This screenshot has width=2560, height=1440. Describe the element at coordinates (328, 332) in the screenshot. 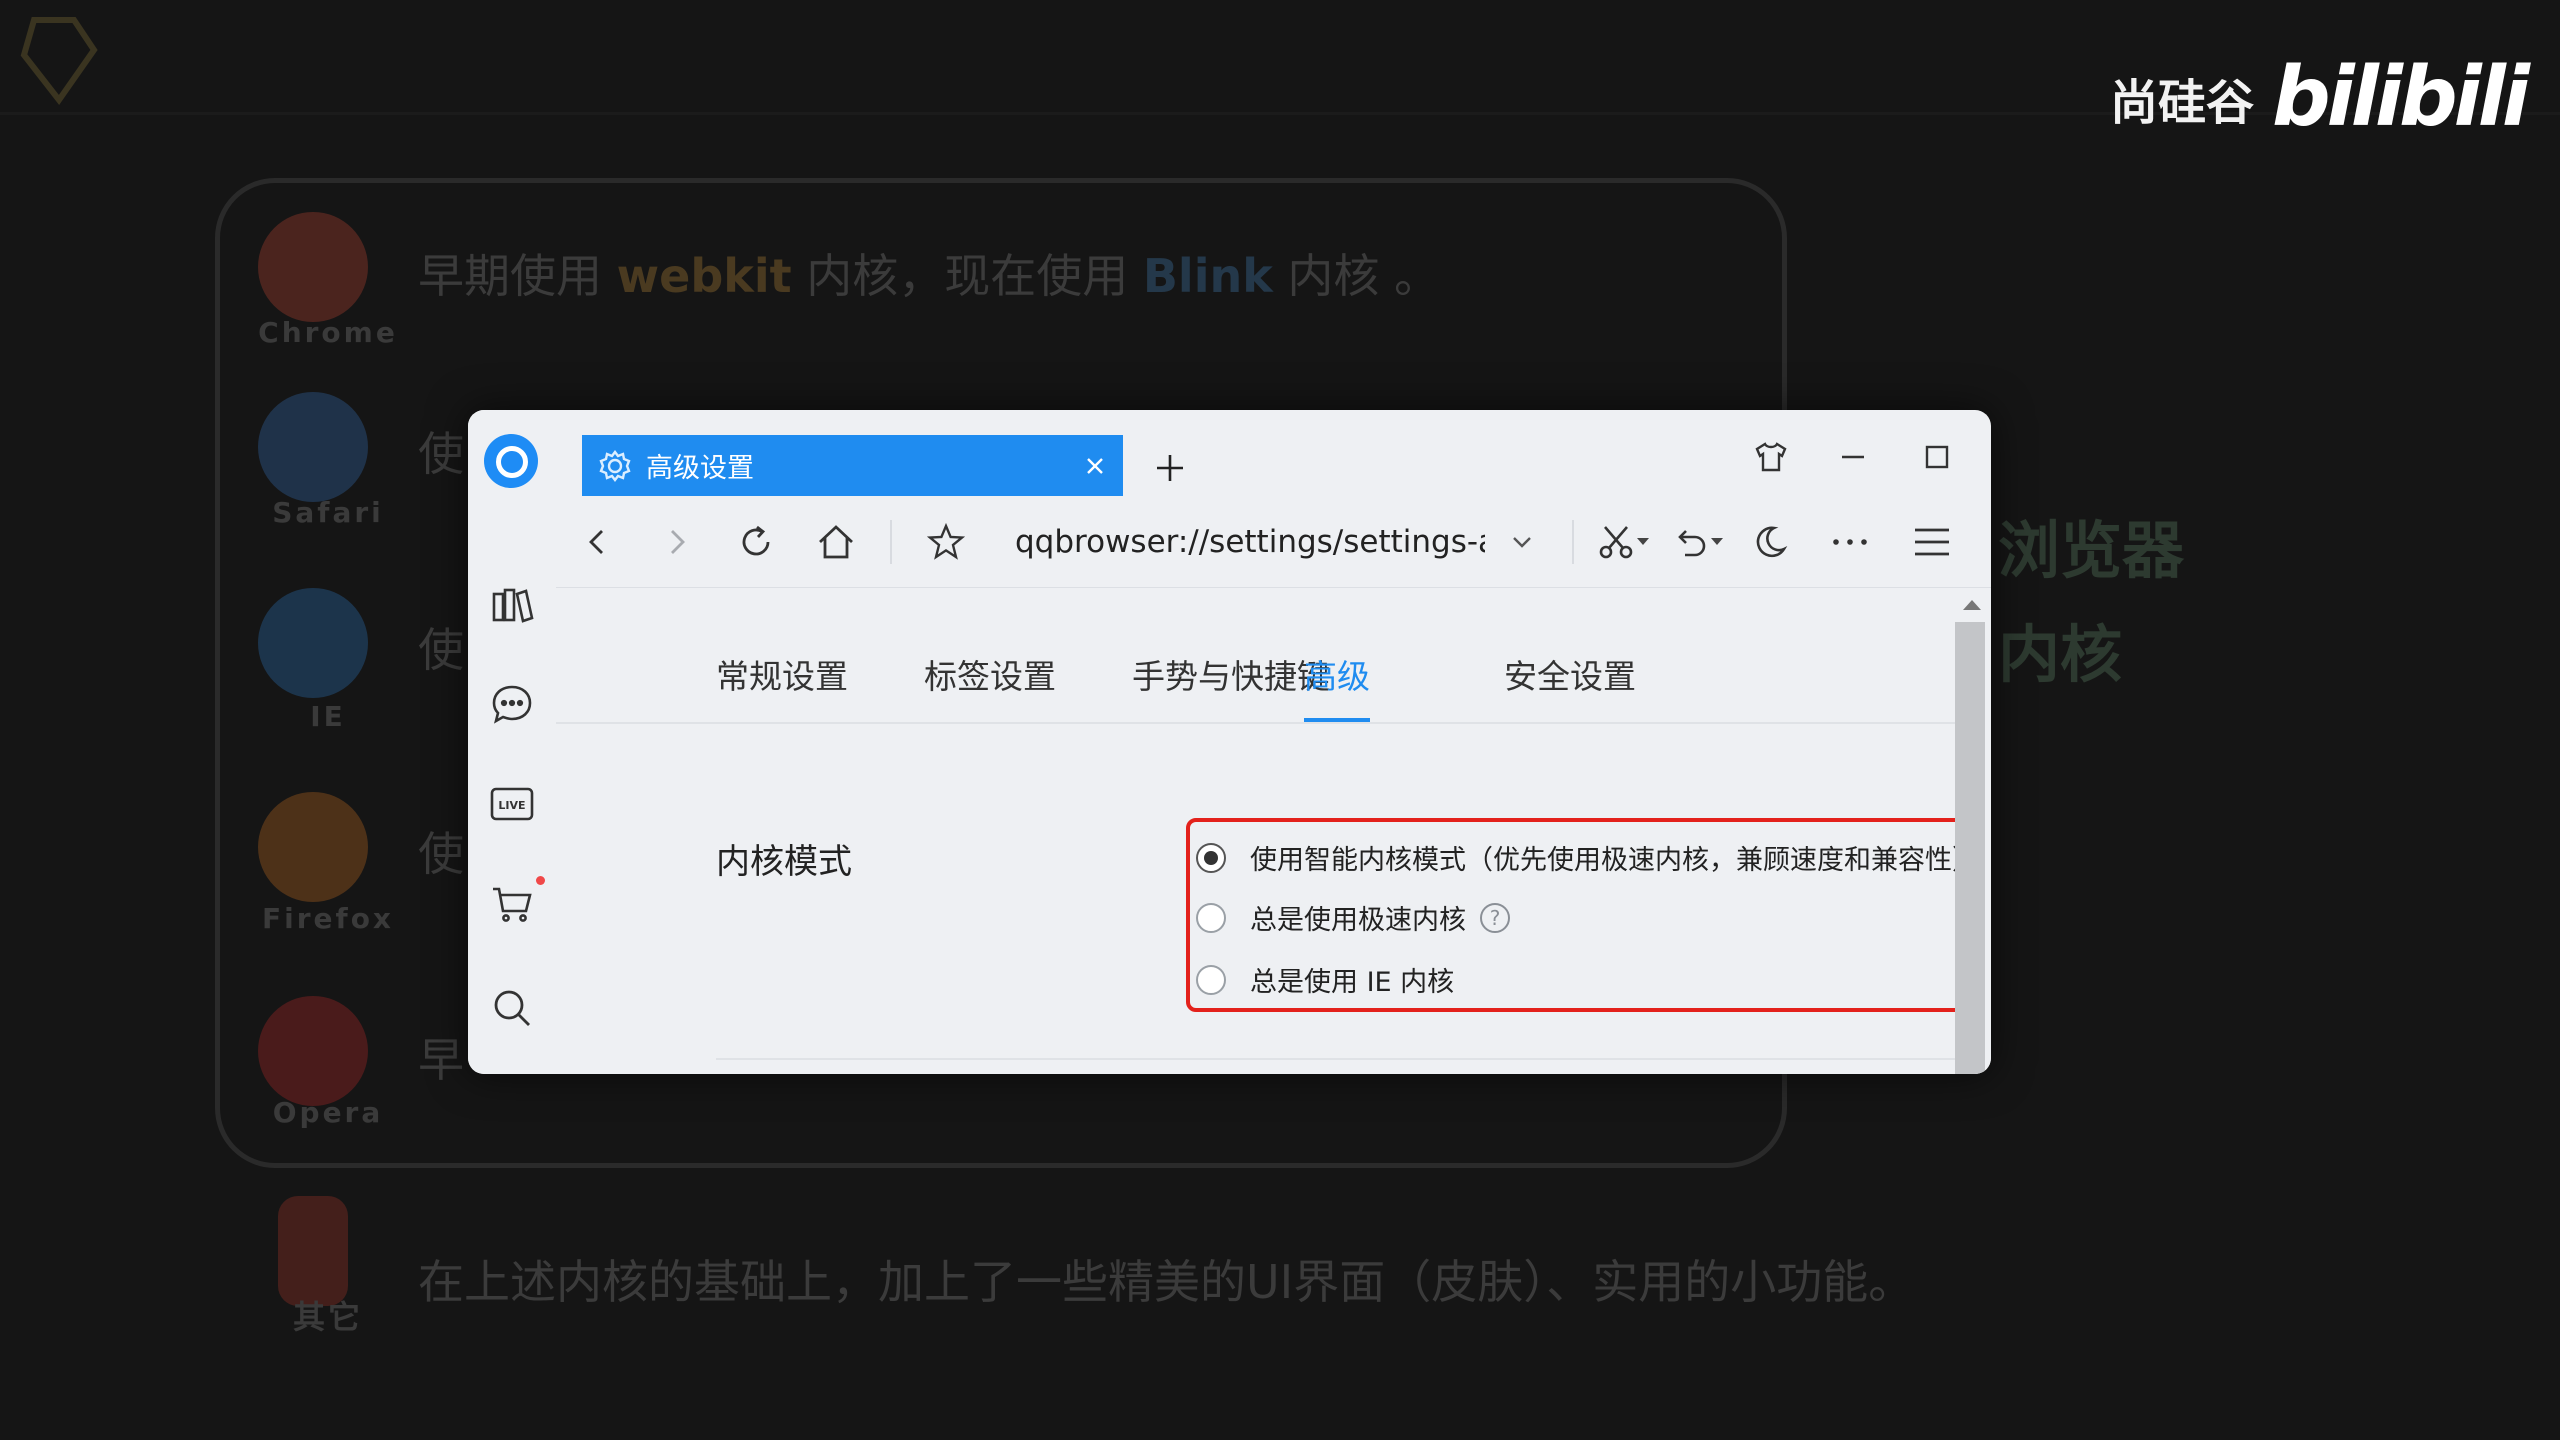

I see `browser-name: Chrome` at that location.